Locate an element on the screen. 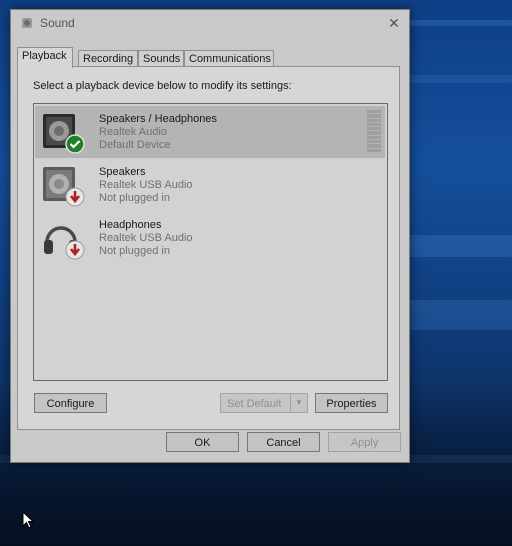  set-default-label: Set Default is located at coordinates (254, 404).